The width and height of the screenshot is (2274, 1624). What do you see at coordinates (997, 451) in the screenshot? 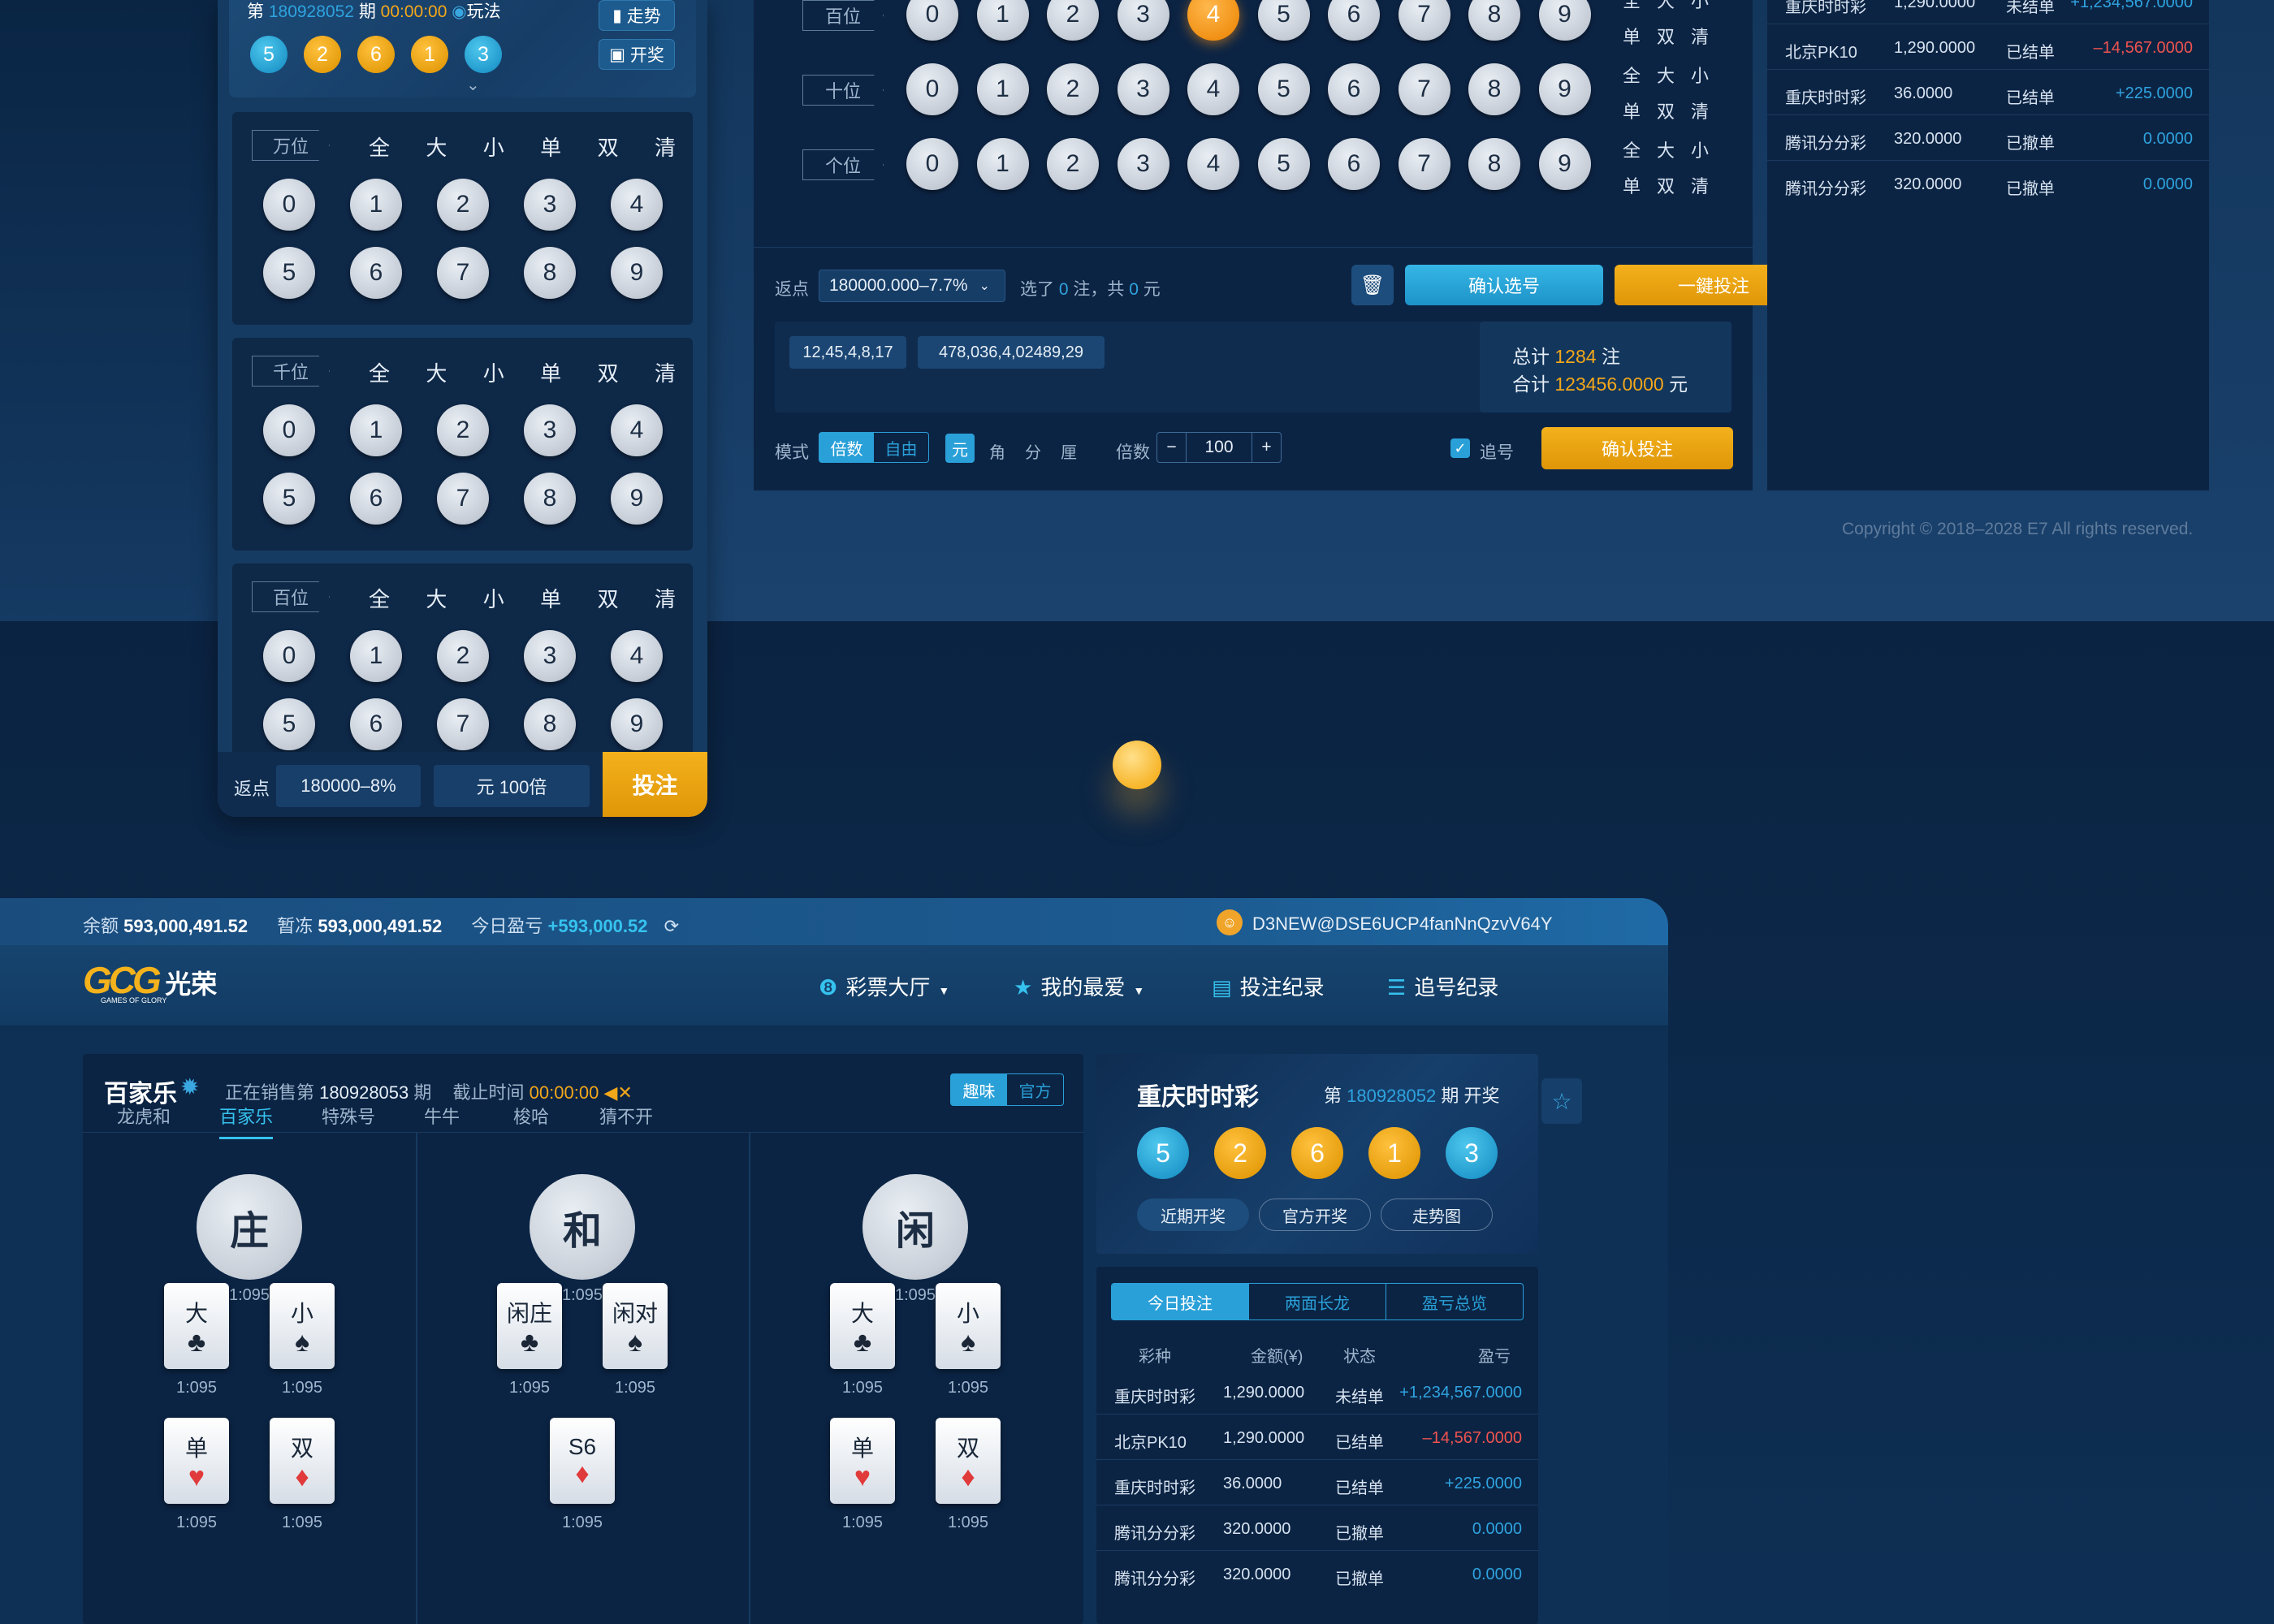
I see `unit-jiao: 角` at bounding box center [997, 451].